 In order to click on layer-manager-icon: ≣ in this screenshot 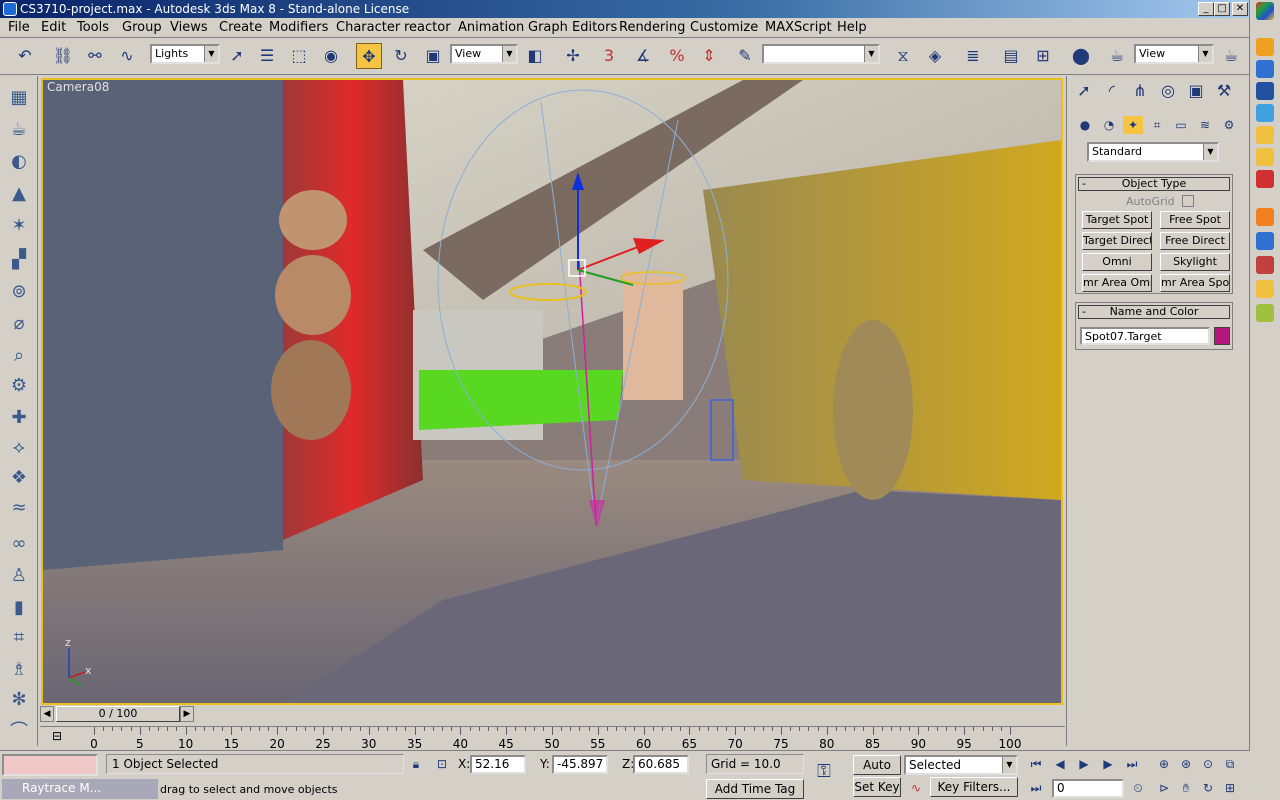, I will do `click(973, 56)`.